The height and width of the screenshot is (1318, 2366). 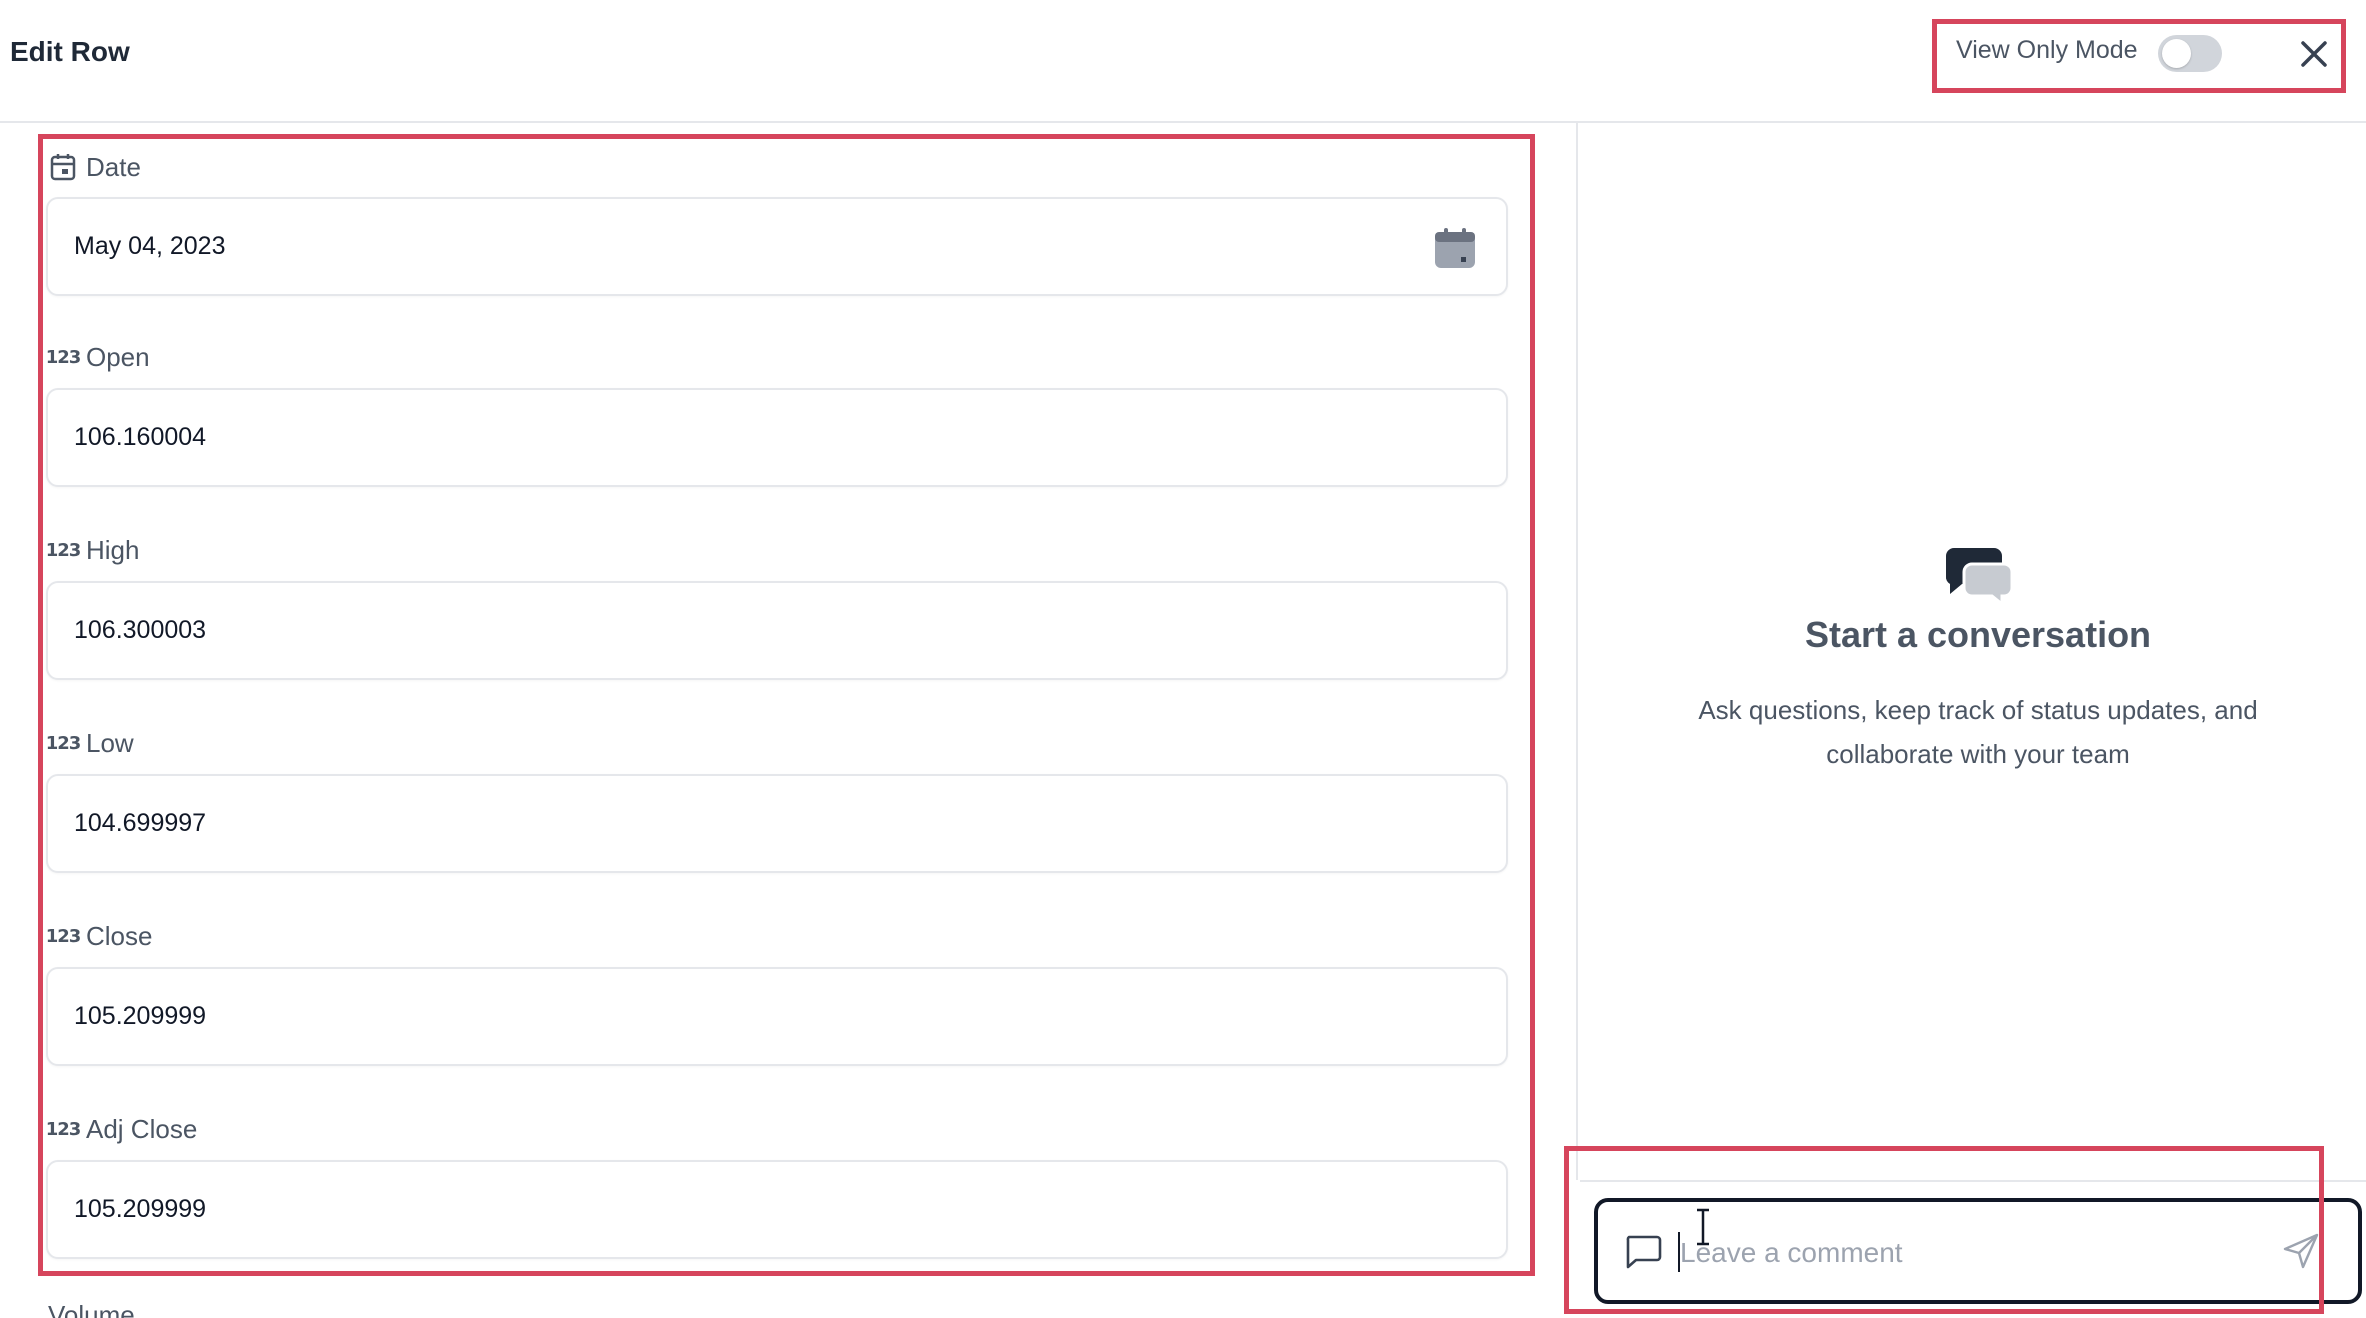 What do you see at coordinates (777, 1209) in the screenshot?
I see `adj-close-field: 105.209999` at bounding box center [777, 1209].